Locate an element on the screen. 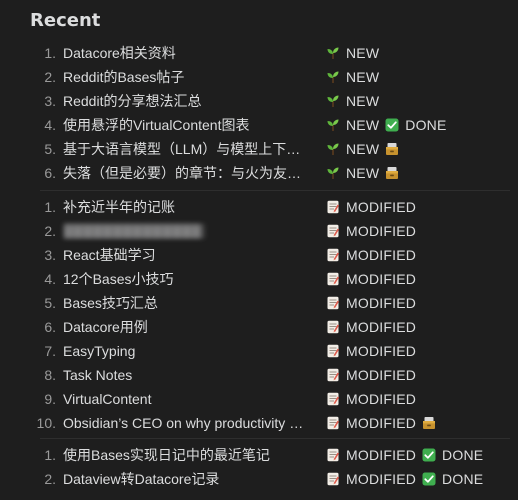  note-link: Datacore相关资料 is located at coordinates (184, 53).